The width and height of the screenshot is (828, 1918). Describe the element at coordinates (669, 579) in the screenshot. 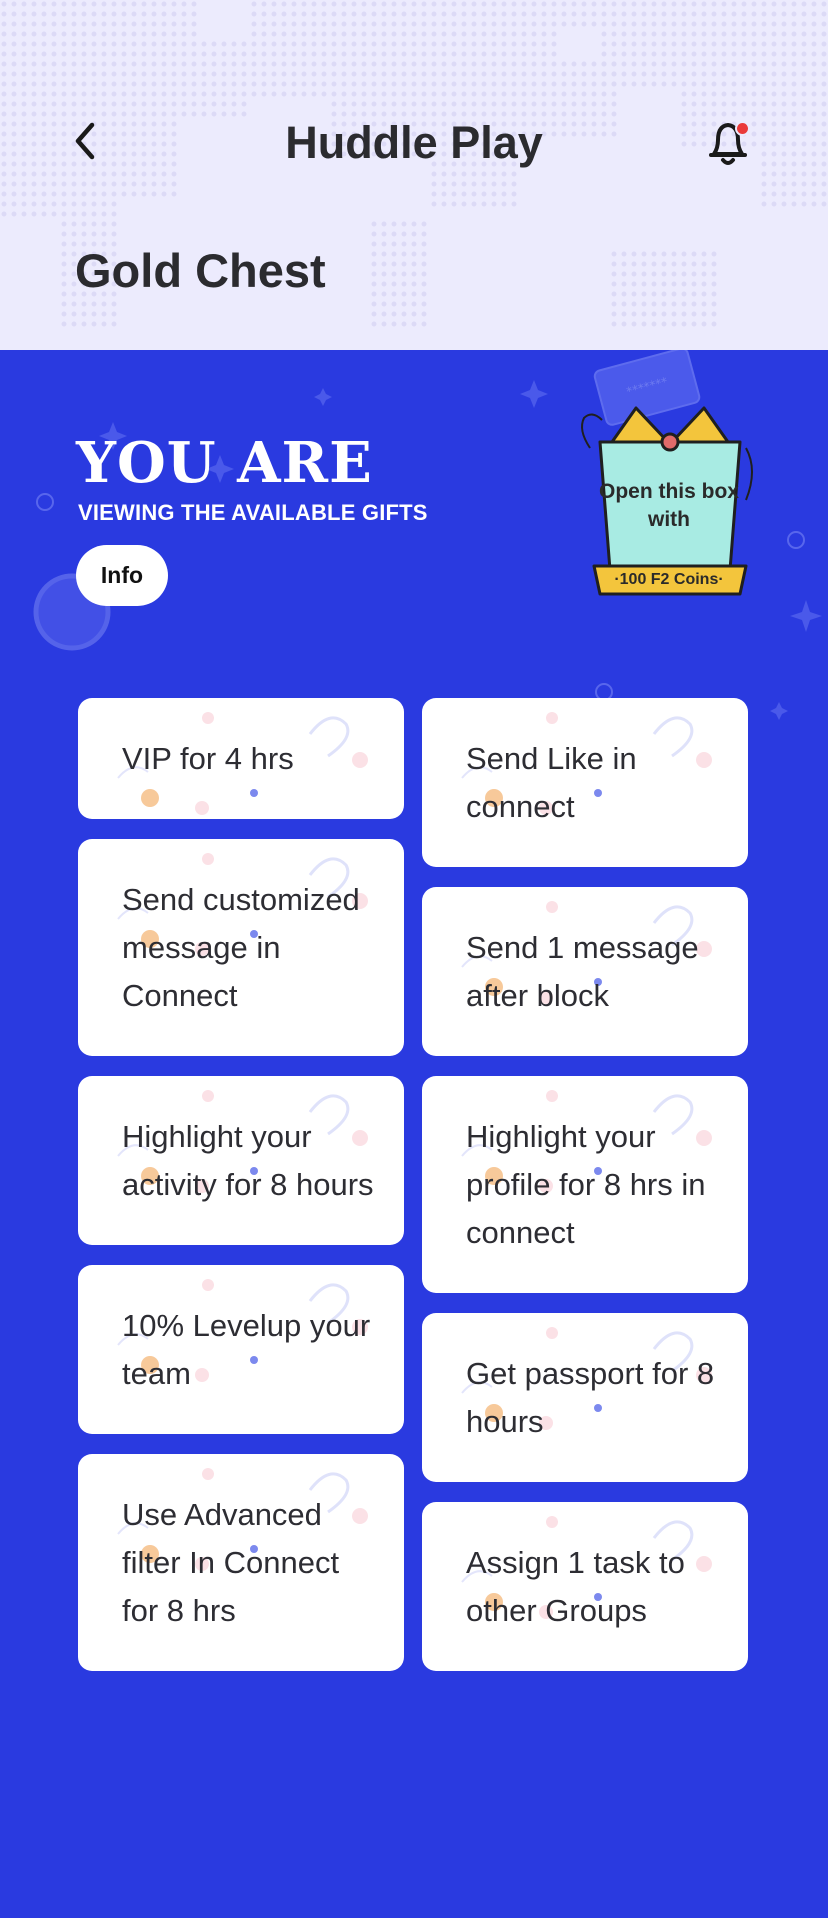

I see `chest-coin-cost: ·100 F2 Coins·` at that location.